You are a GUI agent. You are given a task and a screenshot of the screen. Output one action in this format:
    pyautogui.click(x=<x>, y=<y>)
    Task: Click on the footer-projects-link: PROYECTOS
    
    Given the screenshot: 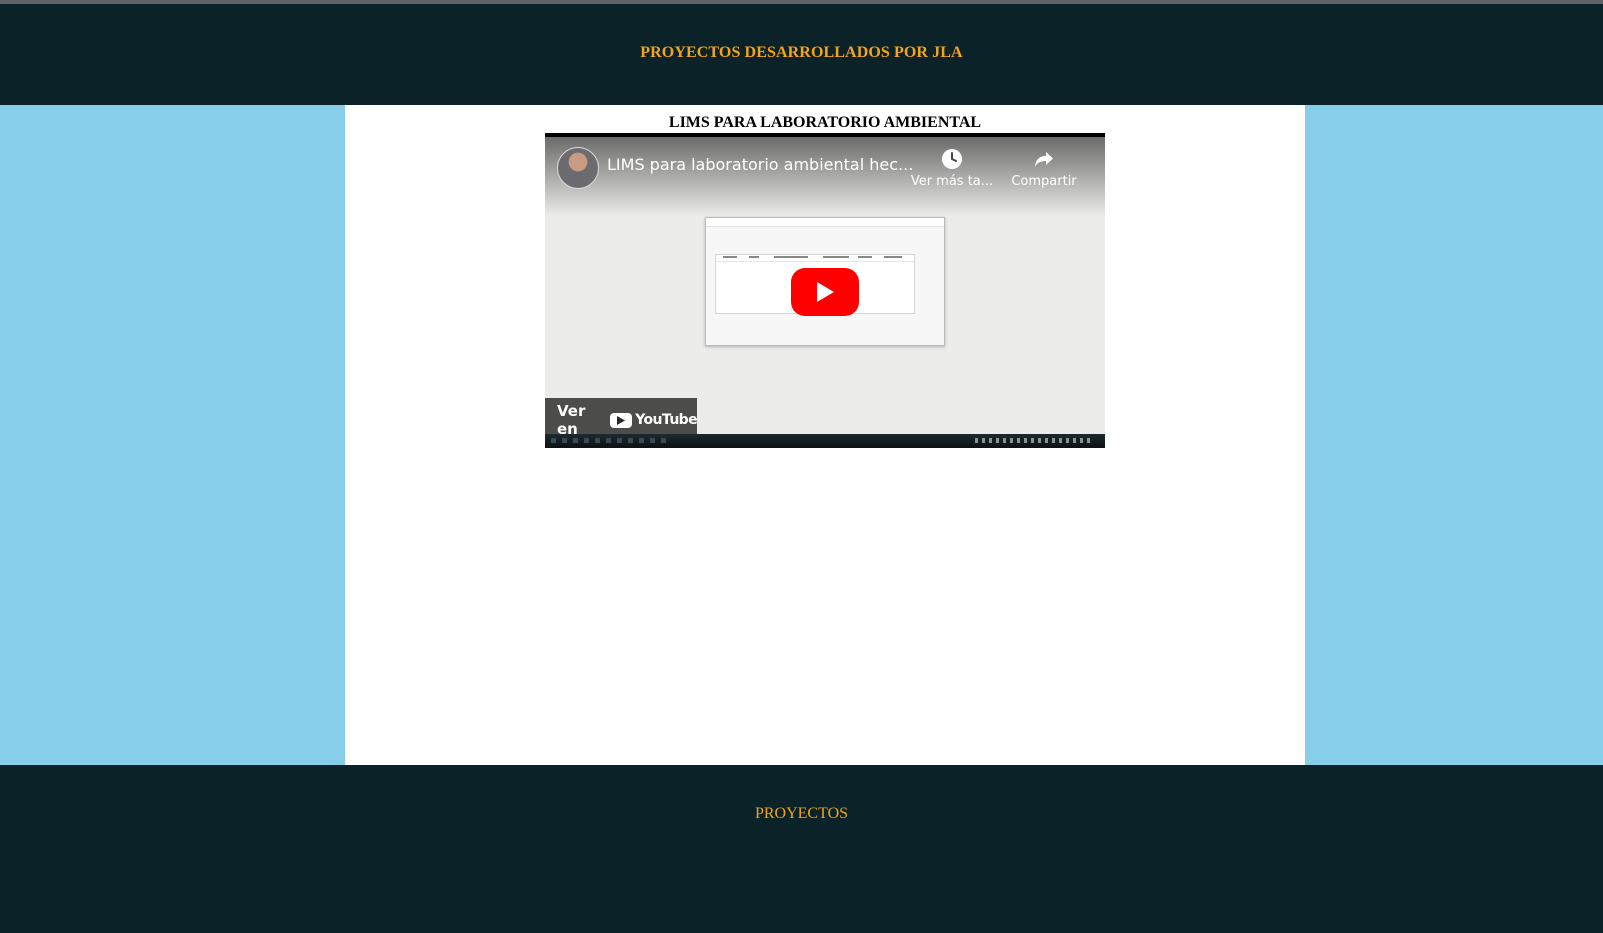 What is the action you would take?
    pyautogui.click(x=801, y=814)
    